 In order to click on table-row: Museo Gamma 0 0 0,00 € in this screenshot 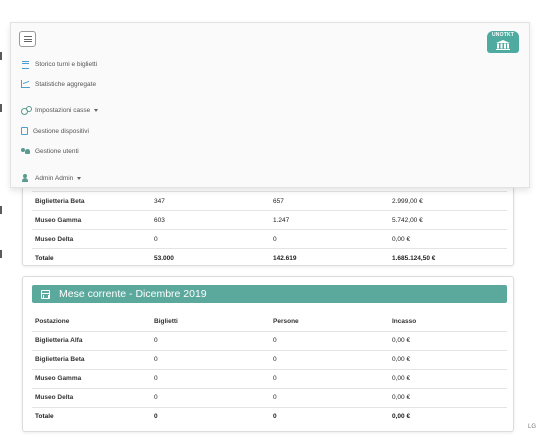, I will do `click(269, 378)`.